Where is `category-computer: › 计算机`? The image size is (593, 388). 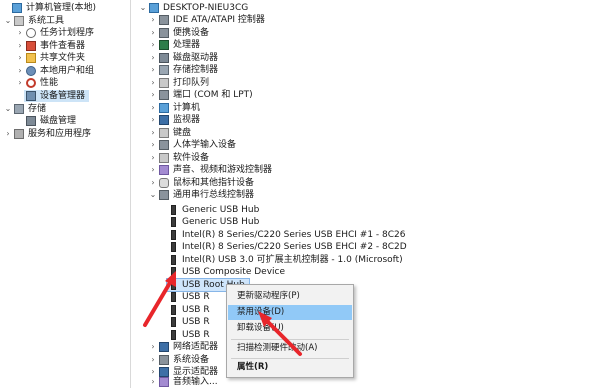 category-computer: › 计算机 is located at coordinates (174, 108).